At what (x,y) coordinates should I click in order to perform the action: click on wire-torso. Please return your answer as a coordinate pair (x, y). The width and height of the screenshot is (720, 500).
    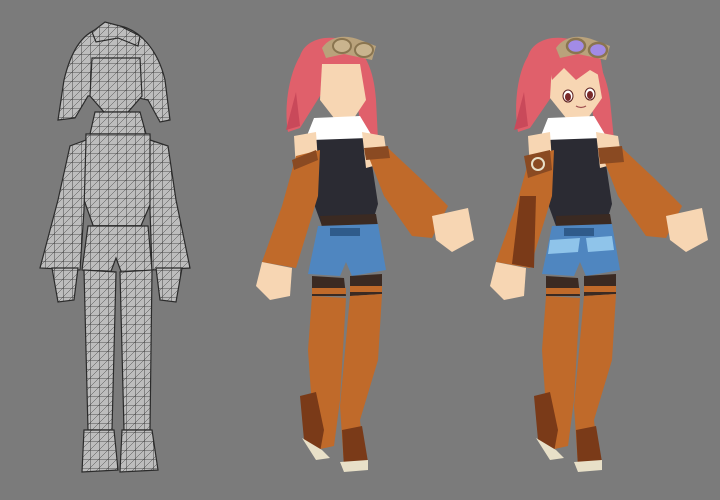
    Looking at the image, I should click on (118, 181).